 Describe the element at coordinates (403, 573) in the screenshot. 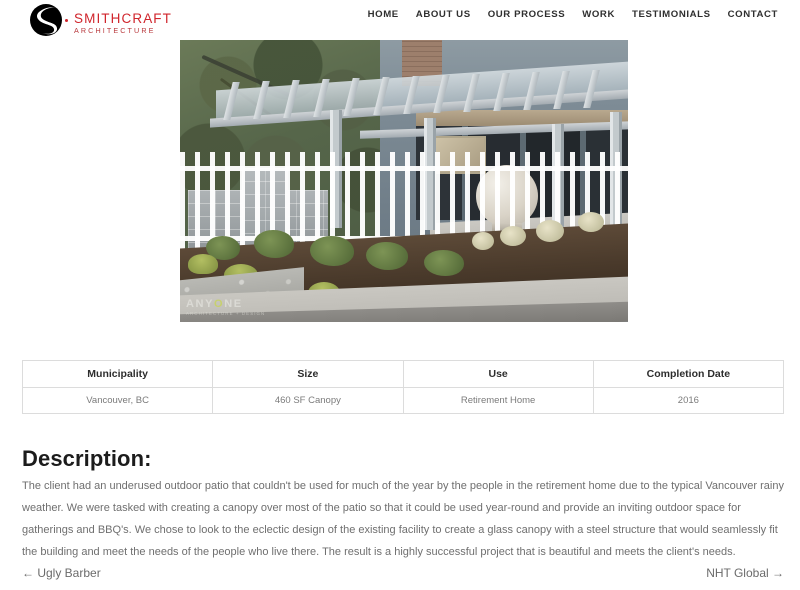

I see `project-pagination: ← Ugly Barber NHT Global →` at that location.